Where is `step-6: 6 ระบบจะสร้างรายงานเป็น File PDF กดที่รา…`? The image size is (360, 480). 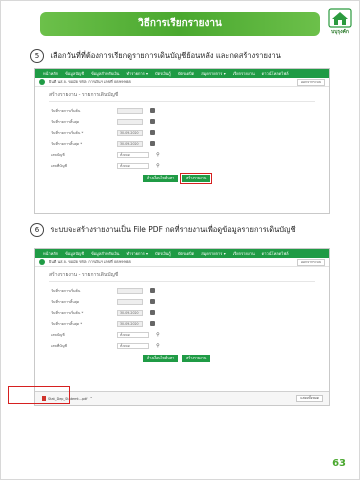 step-6: 6 ระบบจะสร้างรายงานเป็น File PDF กดที่รา… is located at coordinates (163, 230).